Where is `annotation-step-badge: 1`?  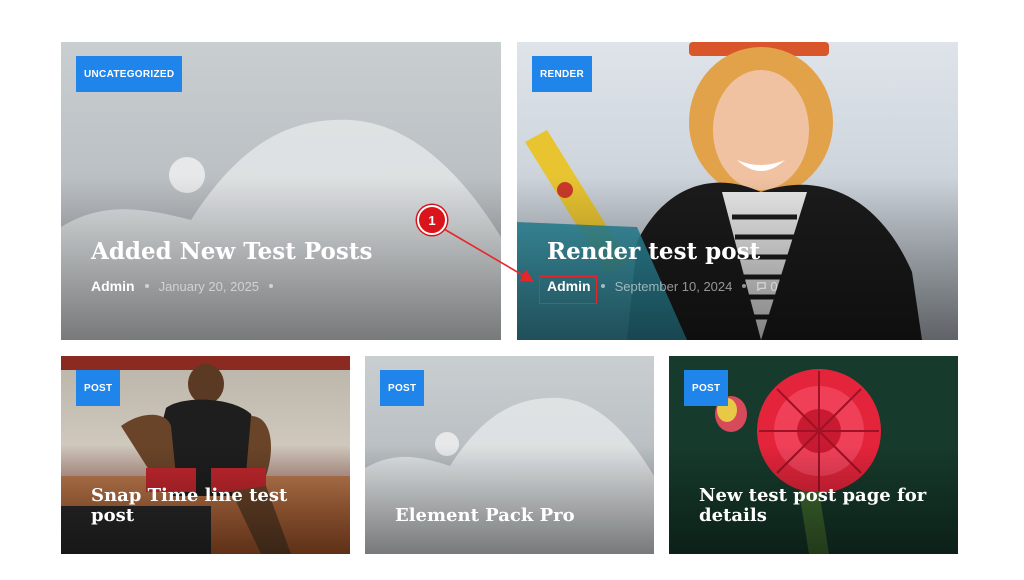
annotation-step-badge: 1 is located at coordinates (432, 220).